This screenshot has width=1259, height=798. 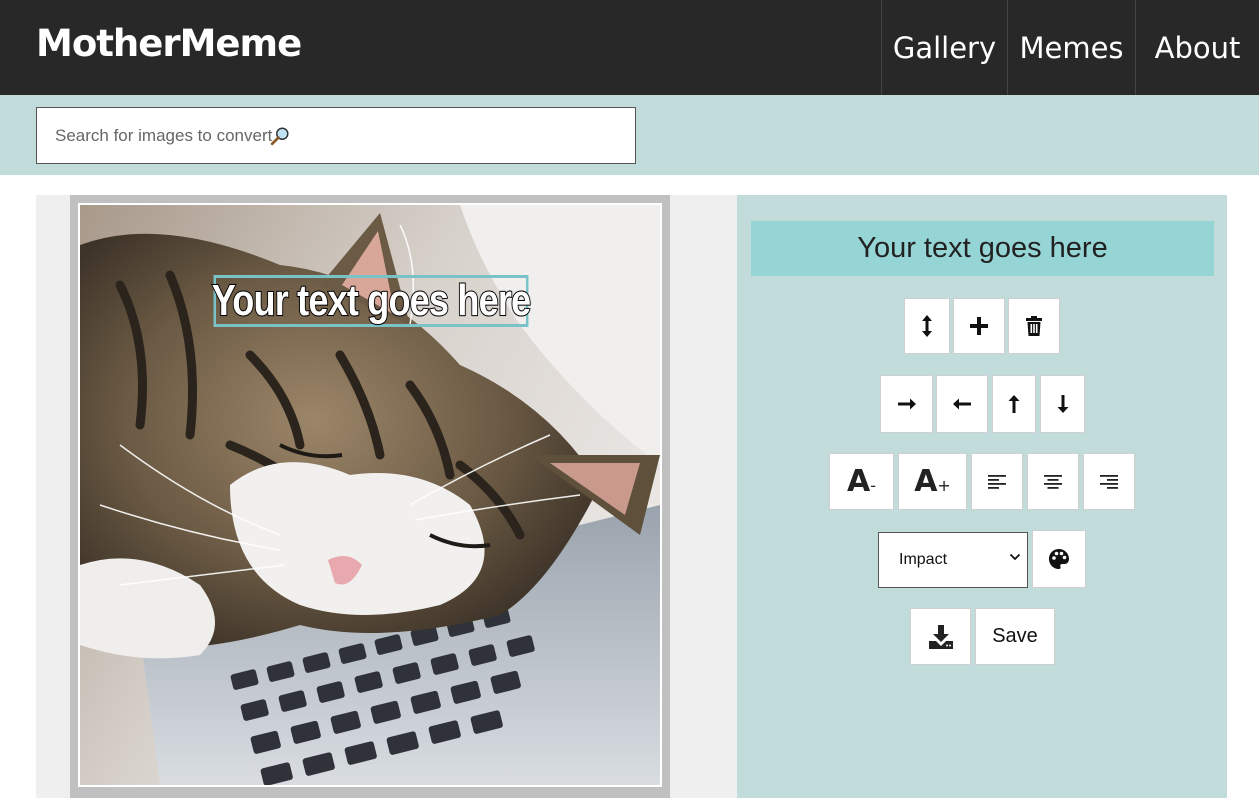 I want to click on color-picker-button, so click(x=1059, y=559).